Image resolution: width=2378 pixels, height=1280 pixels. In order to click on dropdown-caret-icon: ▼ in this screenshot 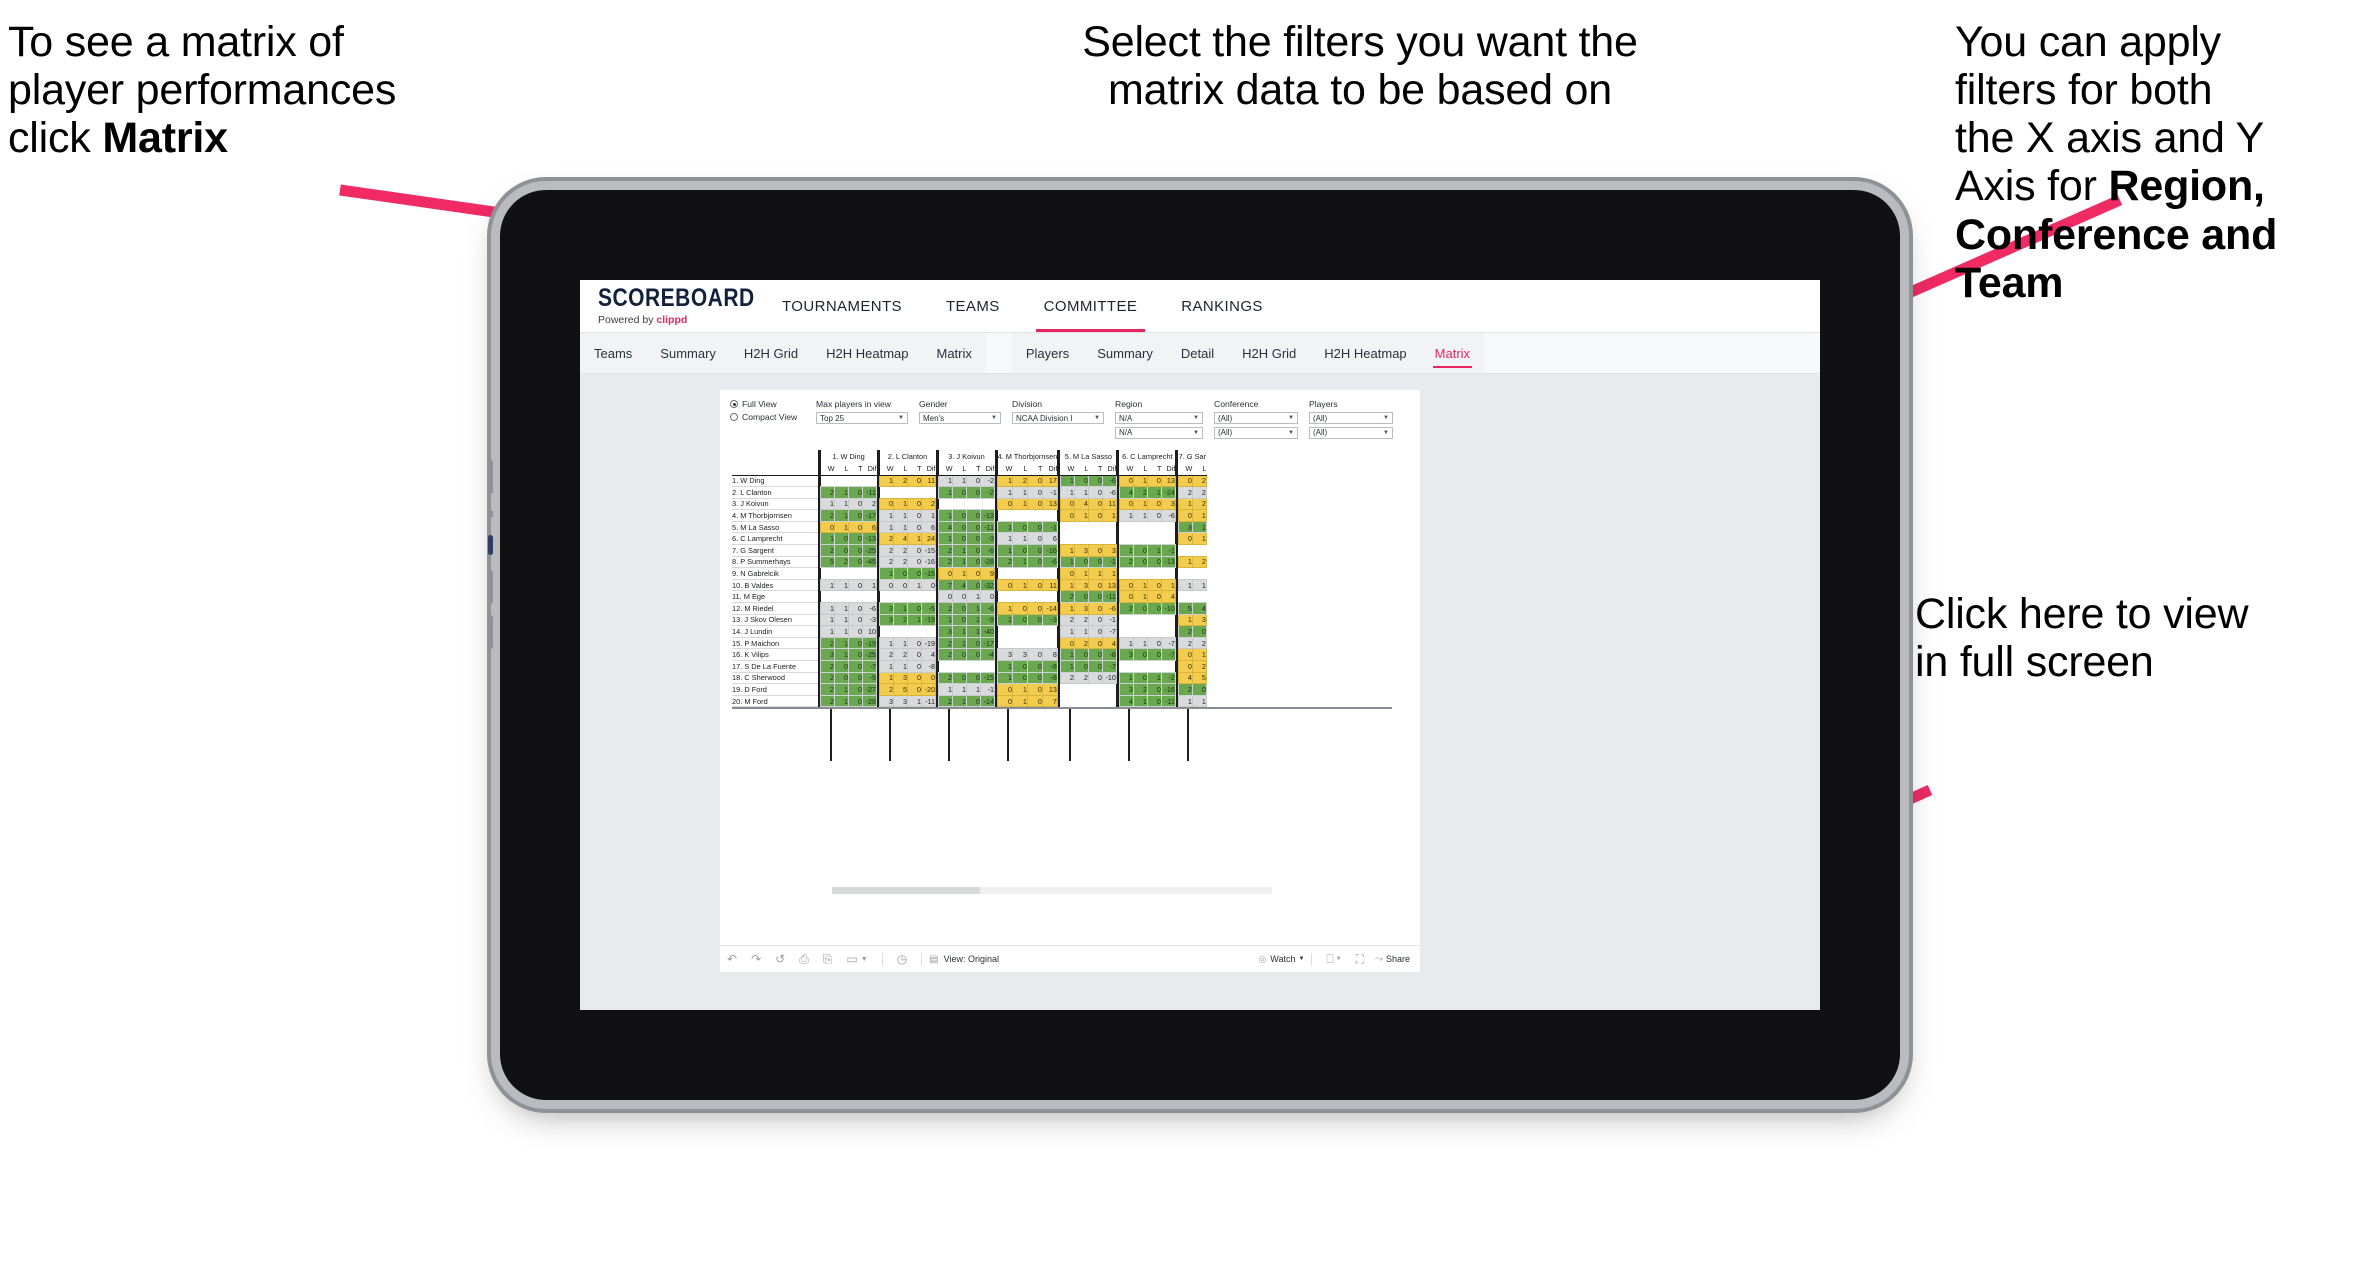, I will do `click(864, 959)`.